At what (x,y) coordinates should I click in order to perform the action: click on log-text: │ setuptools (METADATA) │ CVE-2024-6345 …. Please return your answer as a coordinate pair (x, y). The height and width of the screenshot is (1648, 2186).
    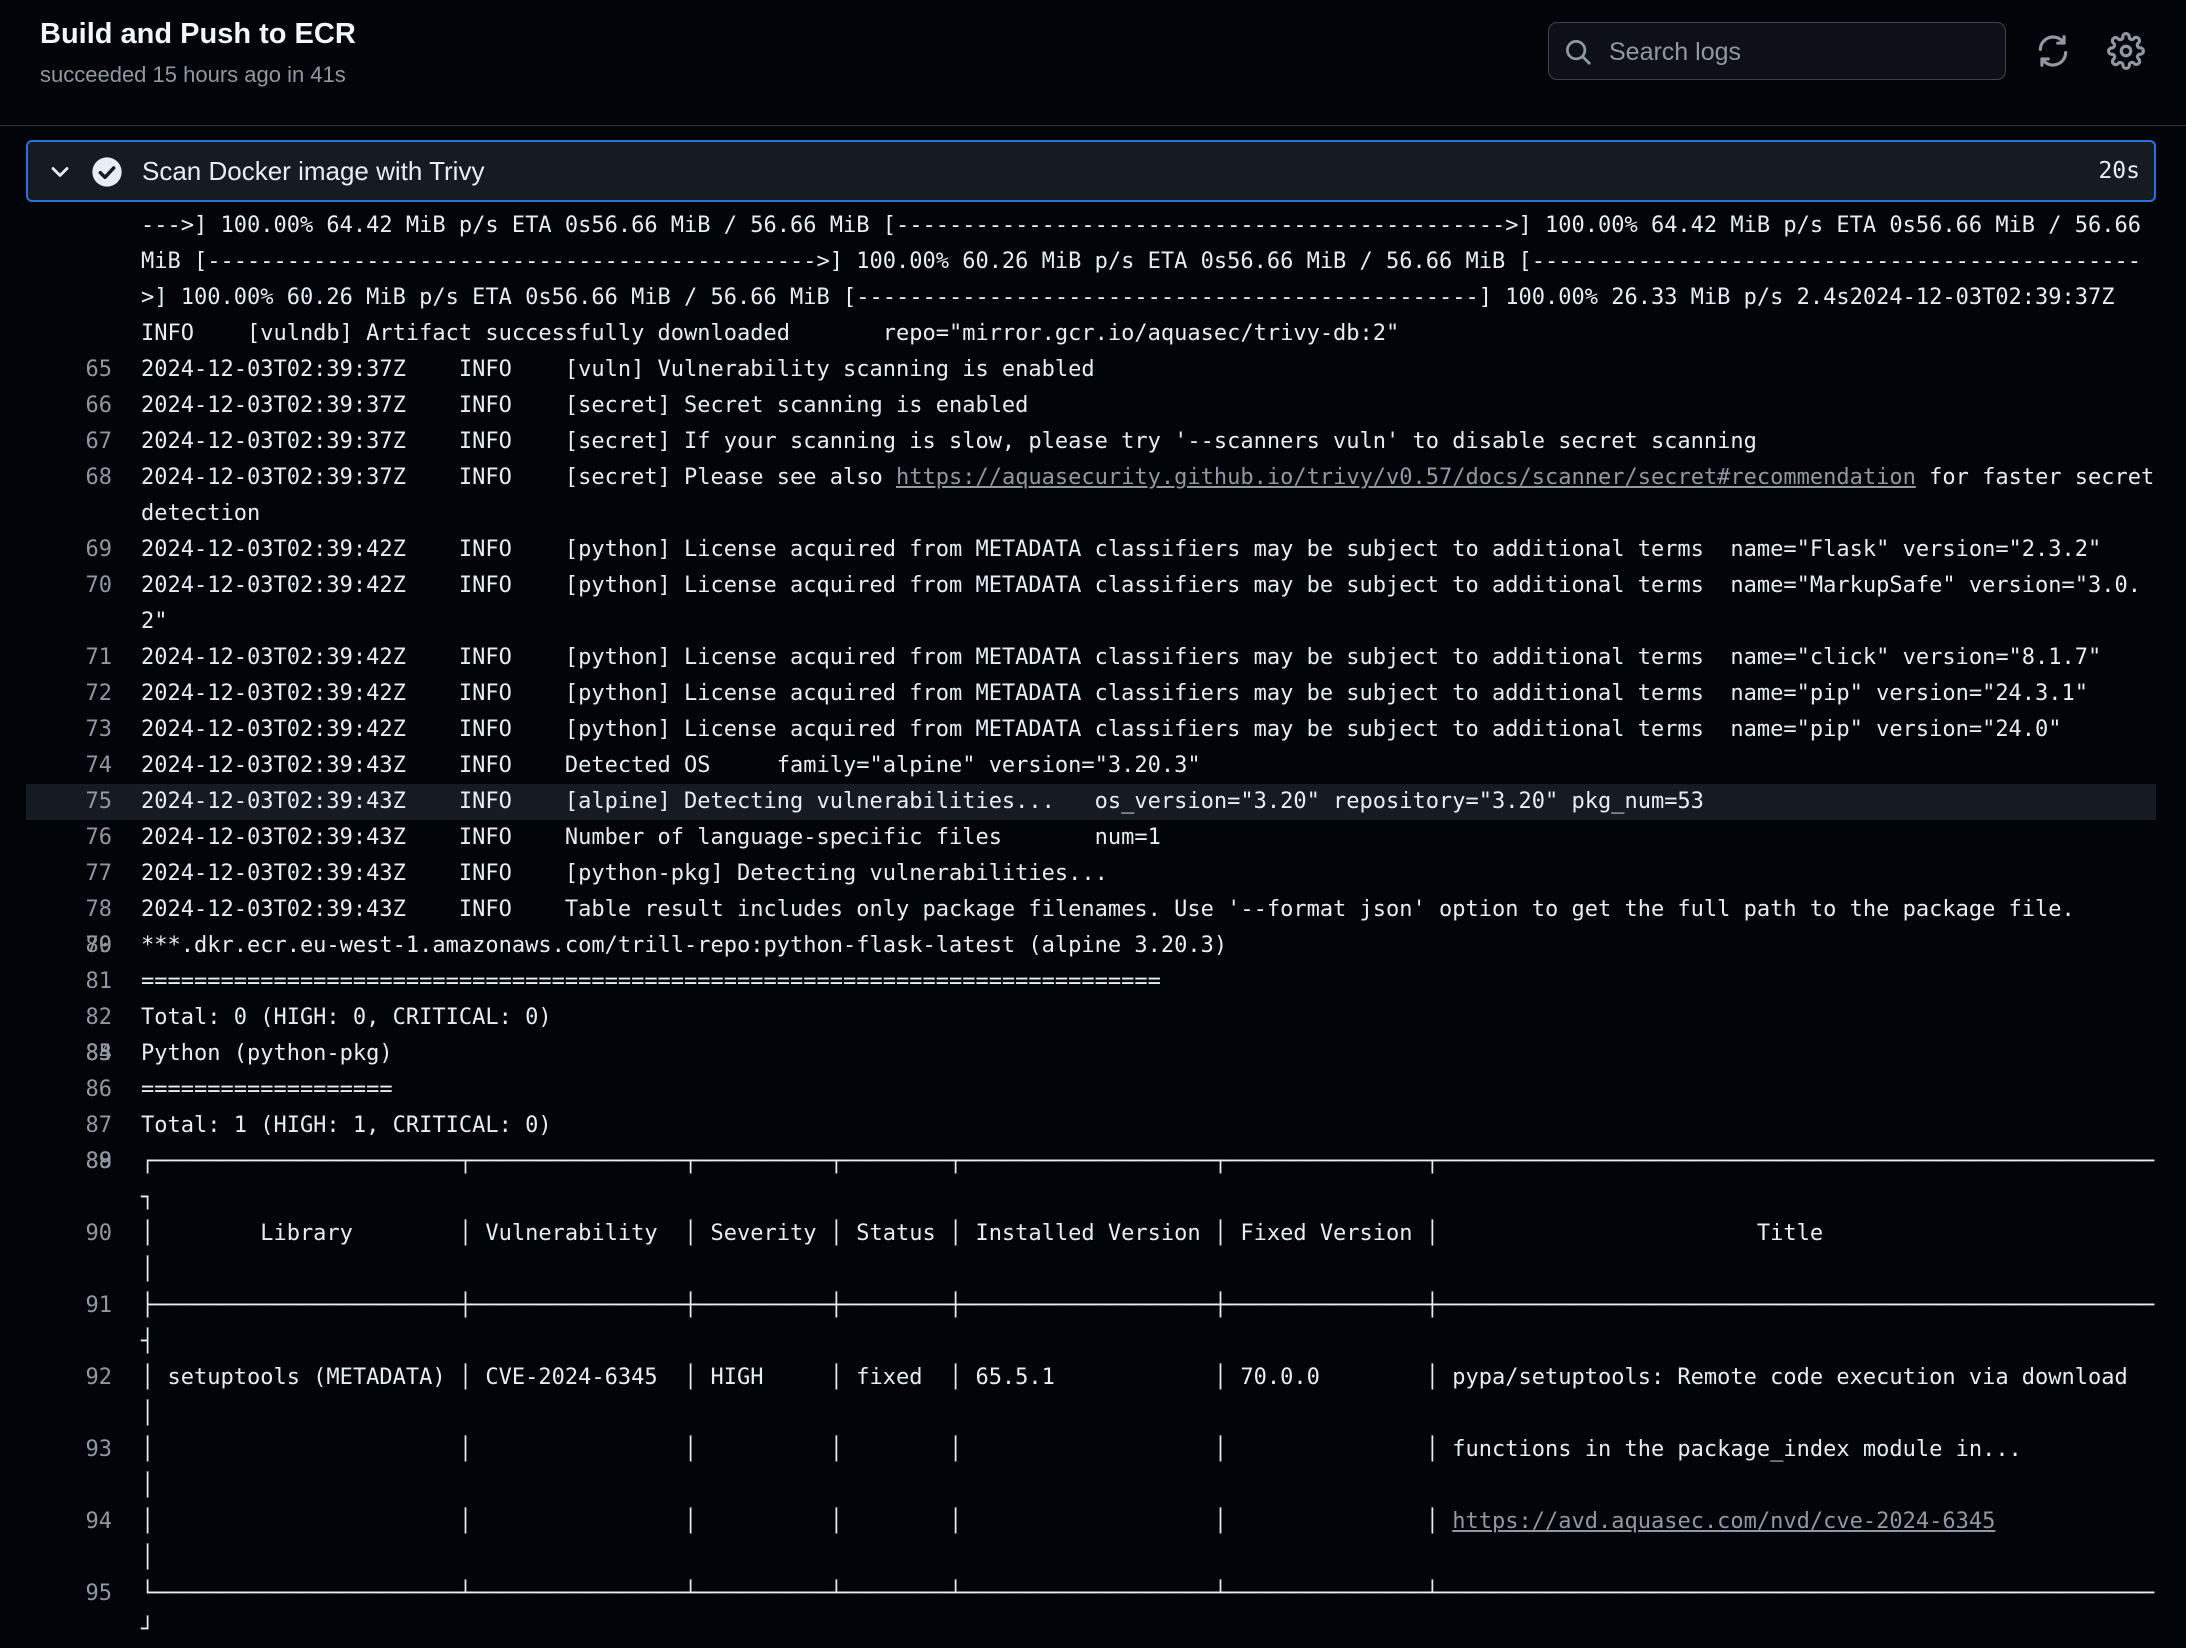
    Looking at the image, I should click on (1148, 1395).